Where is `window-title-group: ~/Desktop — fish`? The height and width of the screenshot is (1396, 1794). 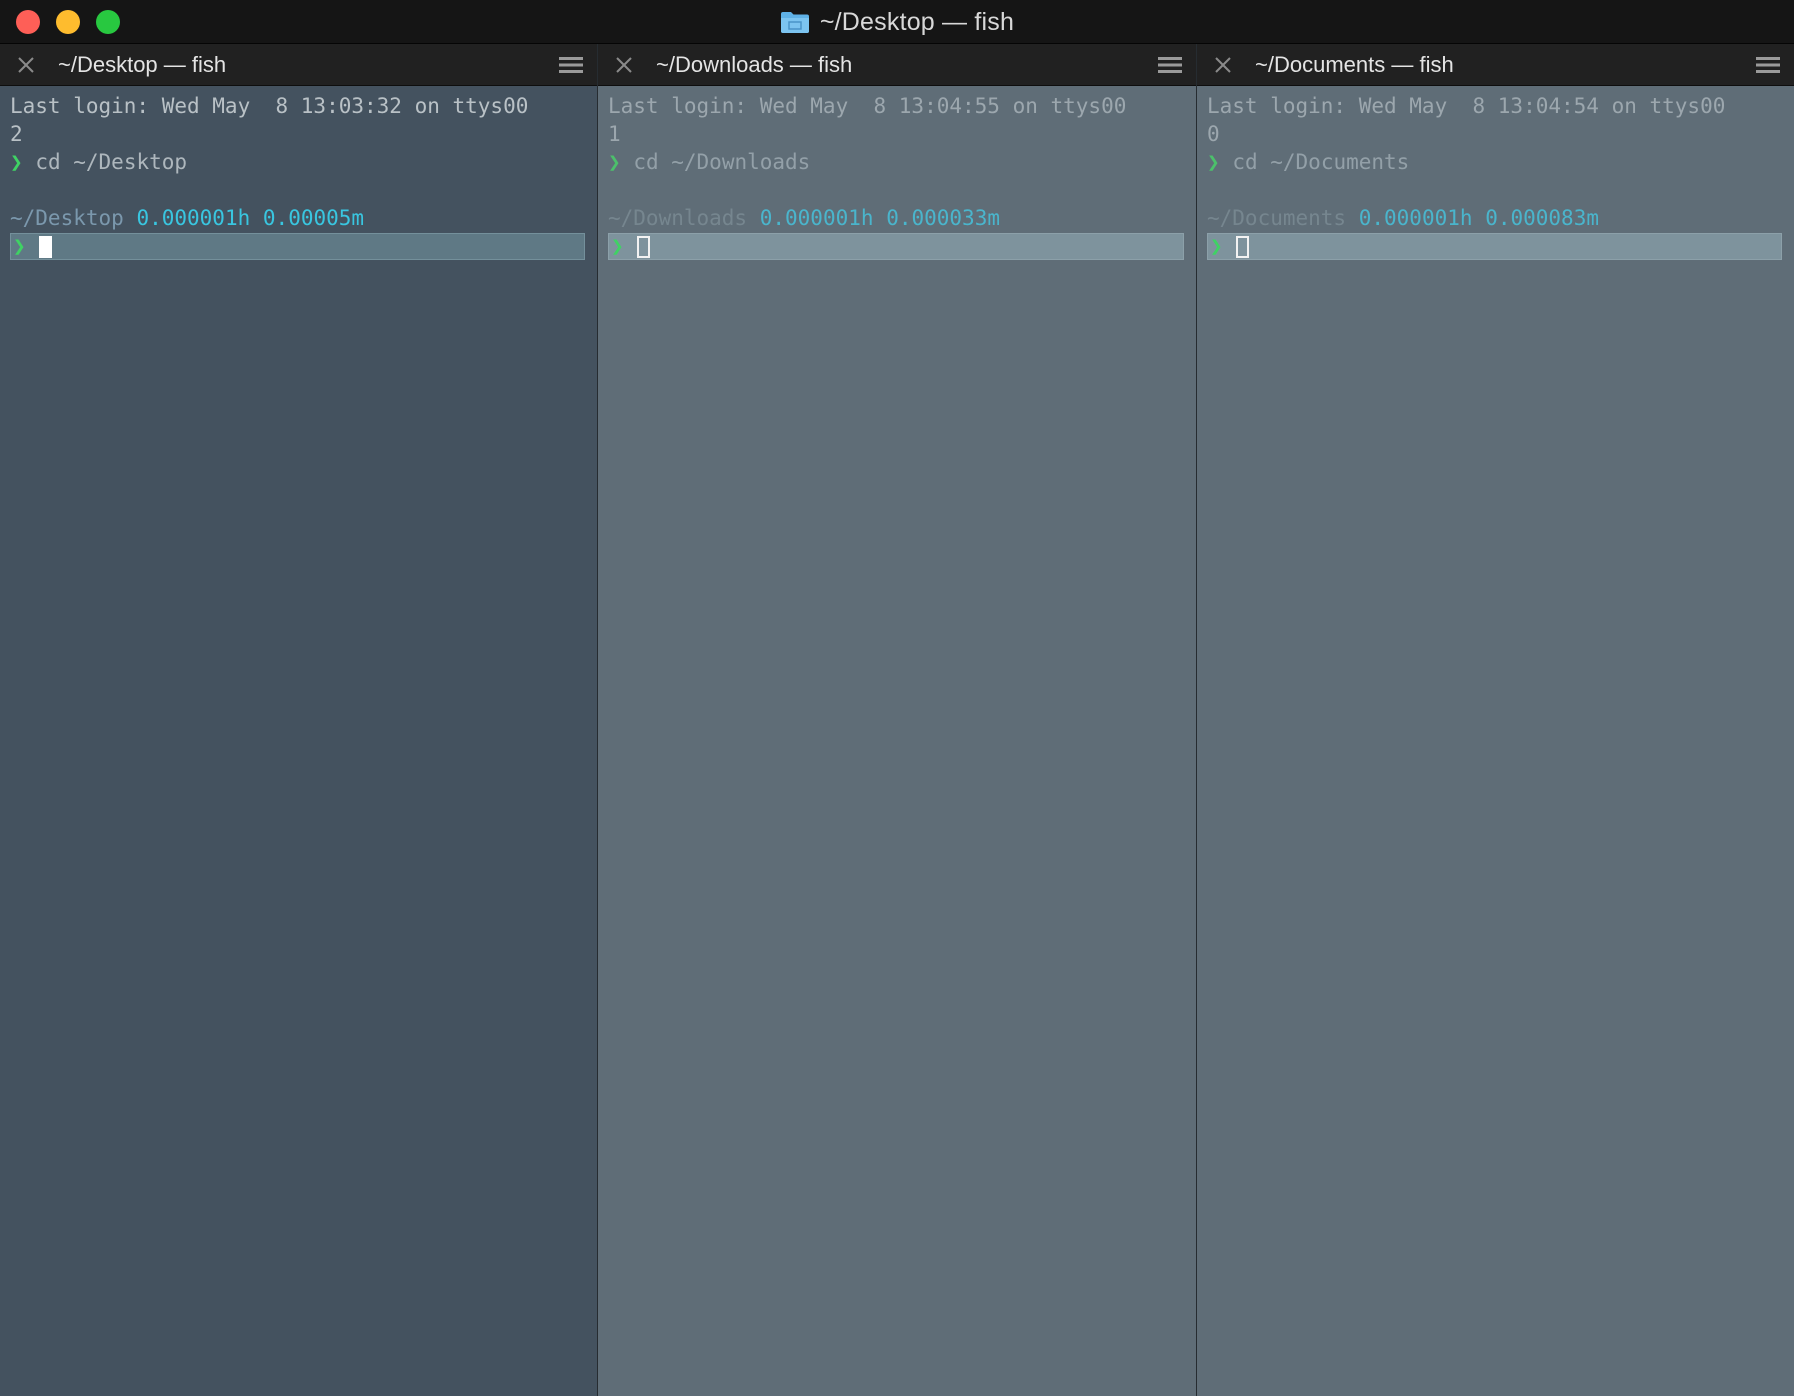
window-title-group: ~/Desktop — fish is located at coordinates (897, 22).